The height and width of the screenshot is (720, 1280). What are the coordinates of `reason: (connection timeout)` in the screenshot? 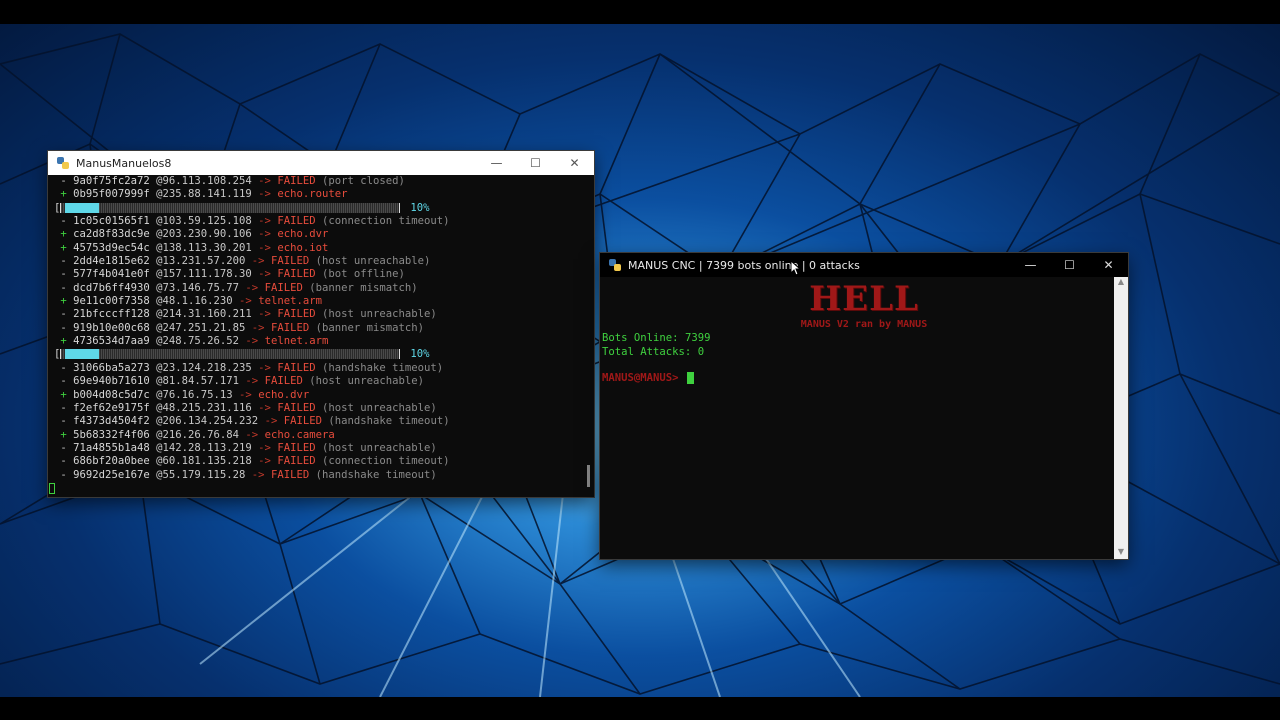 It's located at (386, 461).